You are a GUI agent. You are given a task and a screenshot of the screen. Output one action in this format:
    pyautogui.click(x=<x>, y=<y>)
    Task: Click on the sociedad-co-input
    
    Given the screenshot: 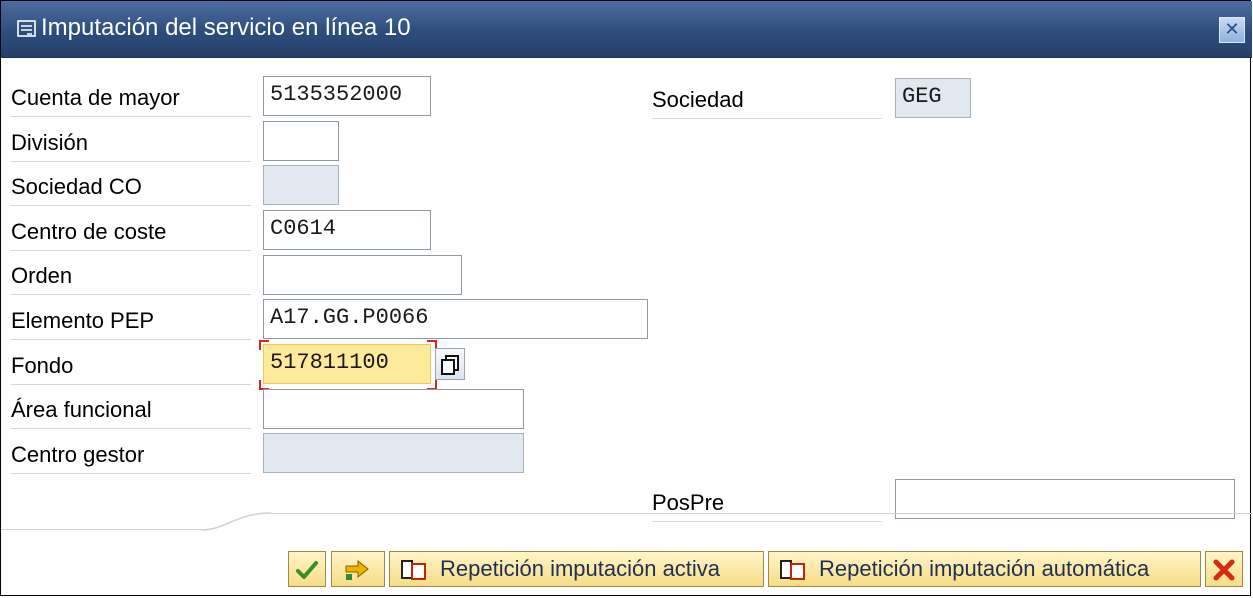 What is the action you would take?
    pyautogui.click(x=301, y=185)
    